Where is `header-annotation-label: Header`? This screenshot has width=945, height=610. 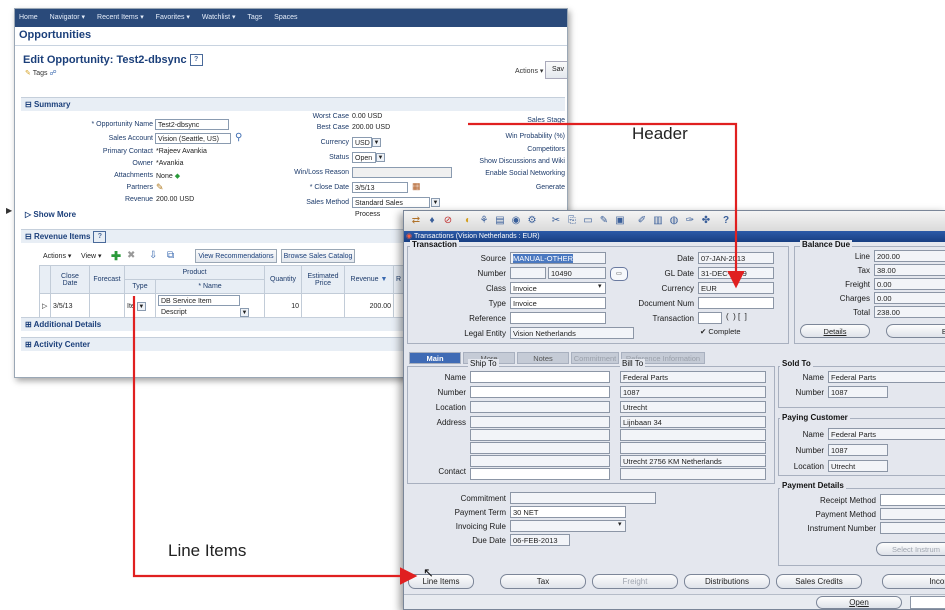
header-annotation-label: Header is located at coordinates (660, 133).